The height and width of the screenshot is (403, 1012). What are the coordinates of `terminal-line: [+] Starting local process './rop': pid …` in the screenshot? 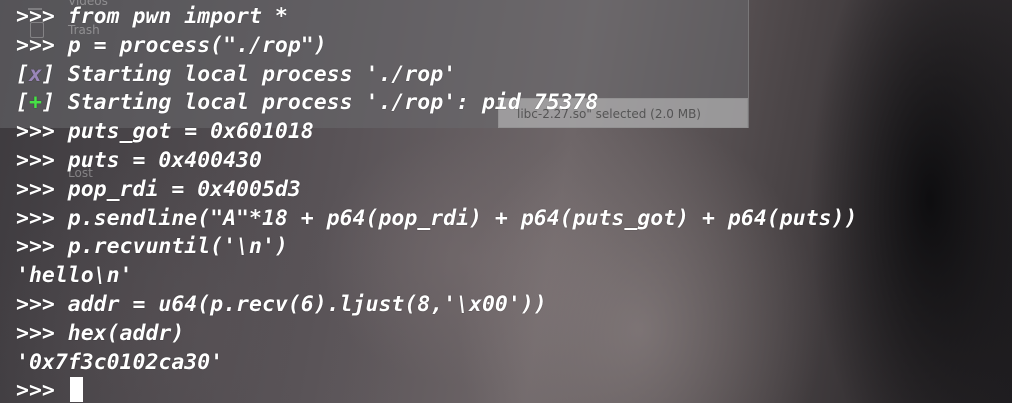 It's located at (514, 103).